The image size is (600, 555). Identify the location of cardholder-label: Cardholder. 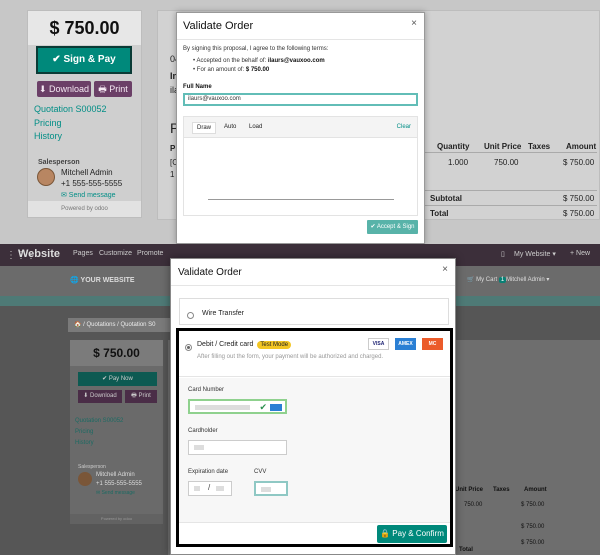
(203, 431).